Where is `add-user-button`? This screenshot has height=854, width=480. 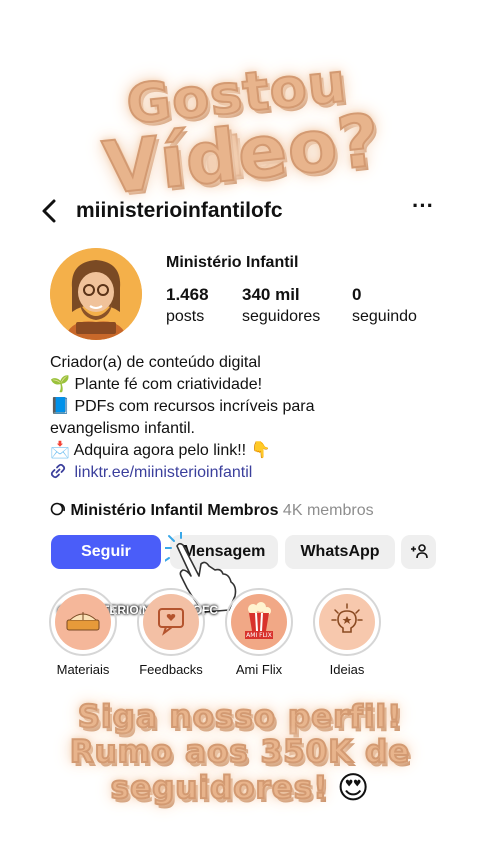
add-user-button is located at coordinates (418, 552).